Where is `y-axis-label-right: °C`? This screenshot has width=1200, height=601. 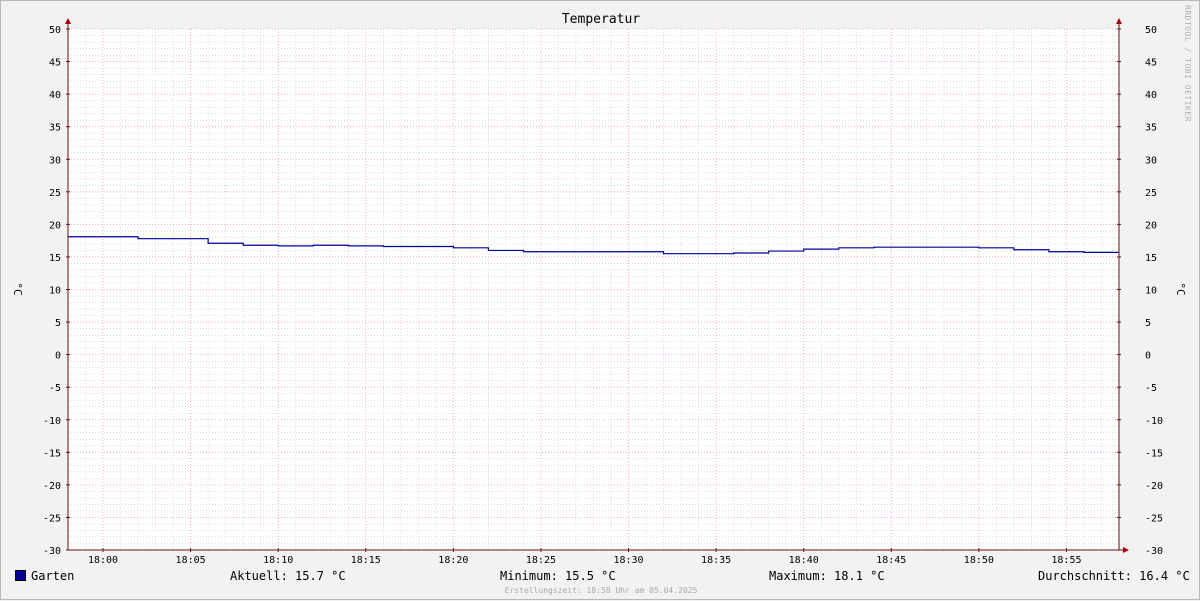
y-axis-label-right: °C is located at coordinates (1180, 288).